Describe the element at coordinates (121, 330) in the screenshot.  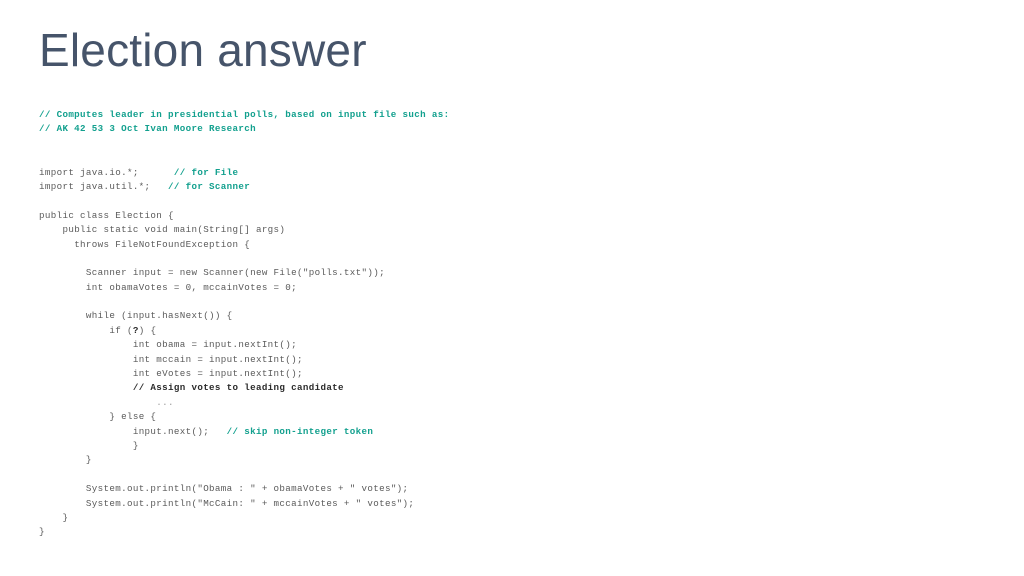
I see `code-token: if (` at that location.